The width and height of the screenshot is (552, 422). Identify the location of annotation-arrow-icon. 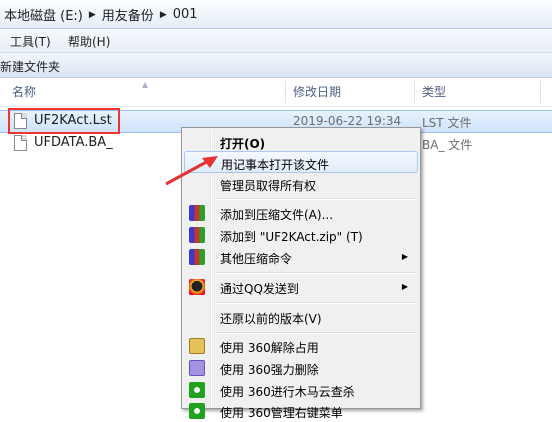
(191, 171).